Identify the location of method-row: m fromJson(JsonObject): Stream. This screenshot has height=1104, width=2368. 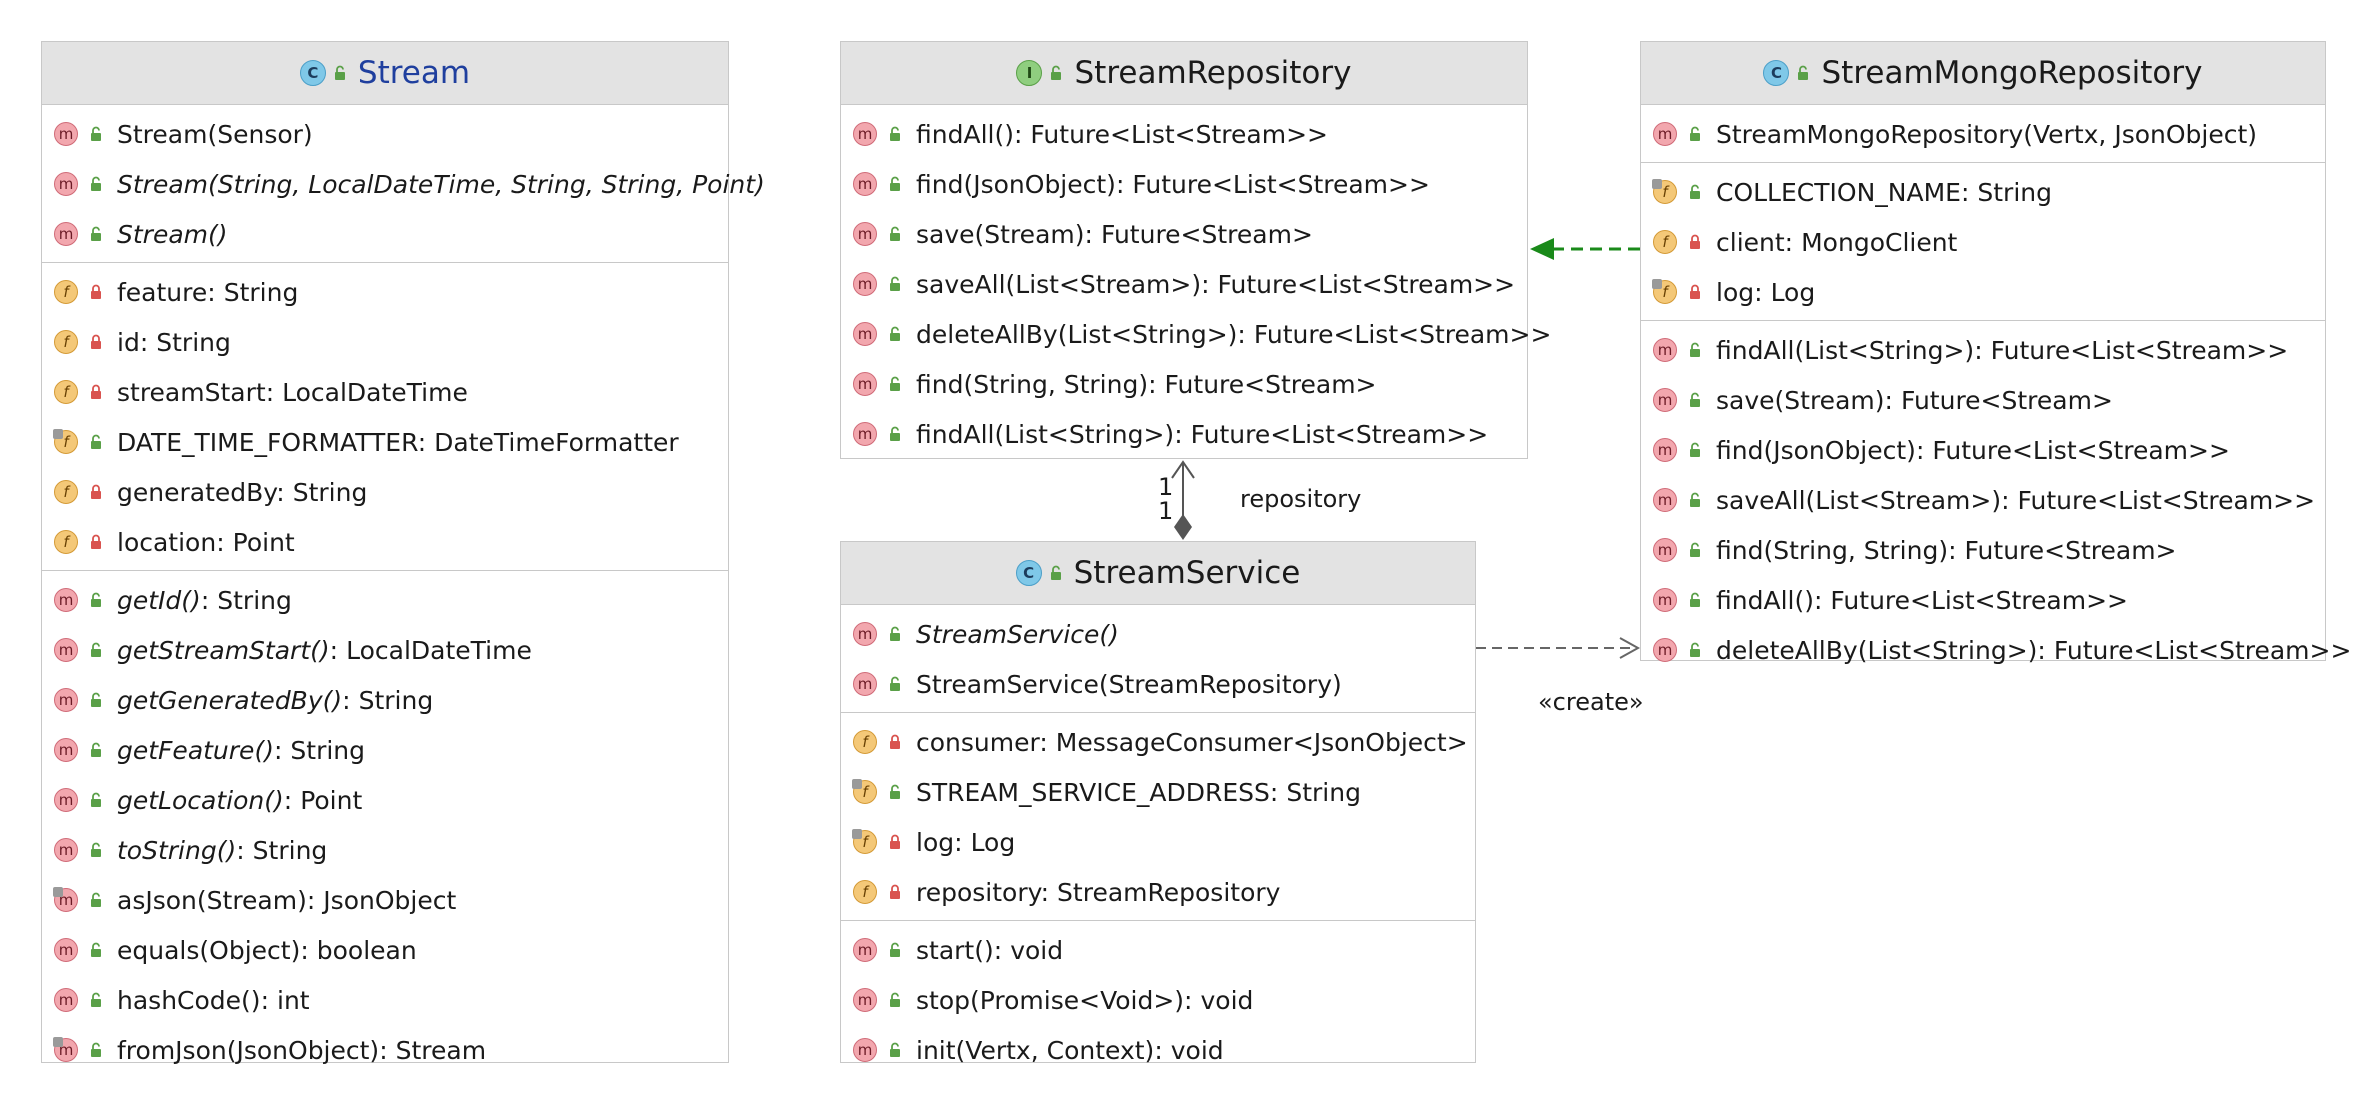
(385, 1050).